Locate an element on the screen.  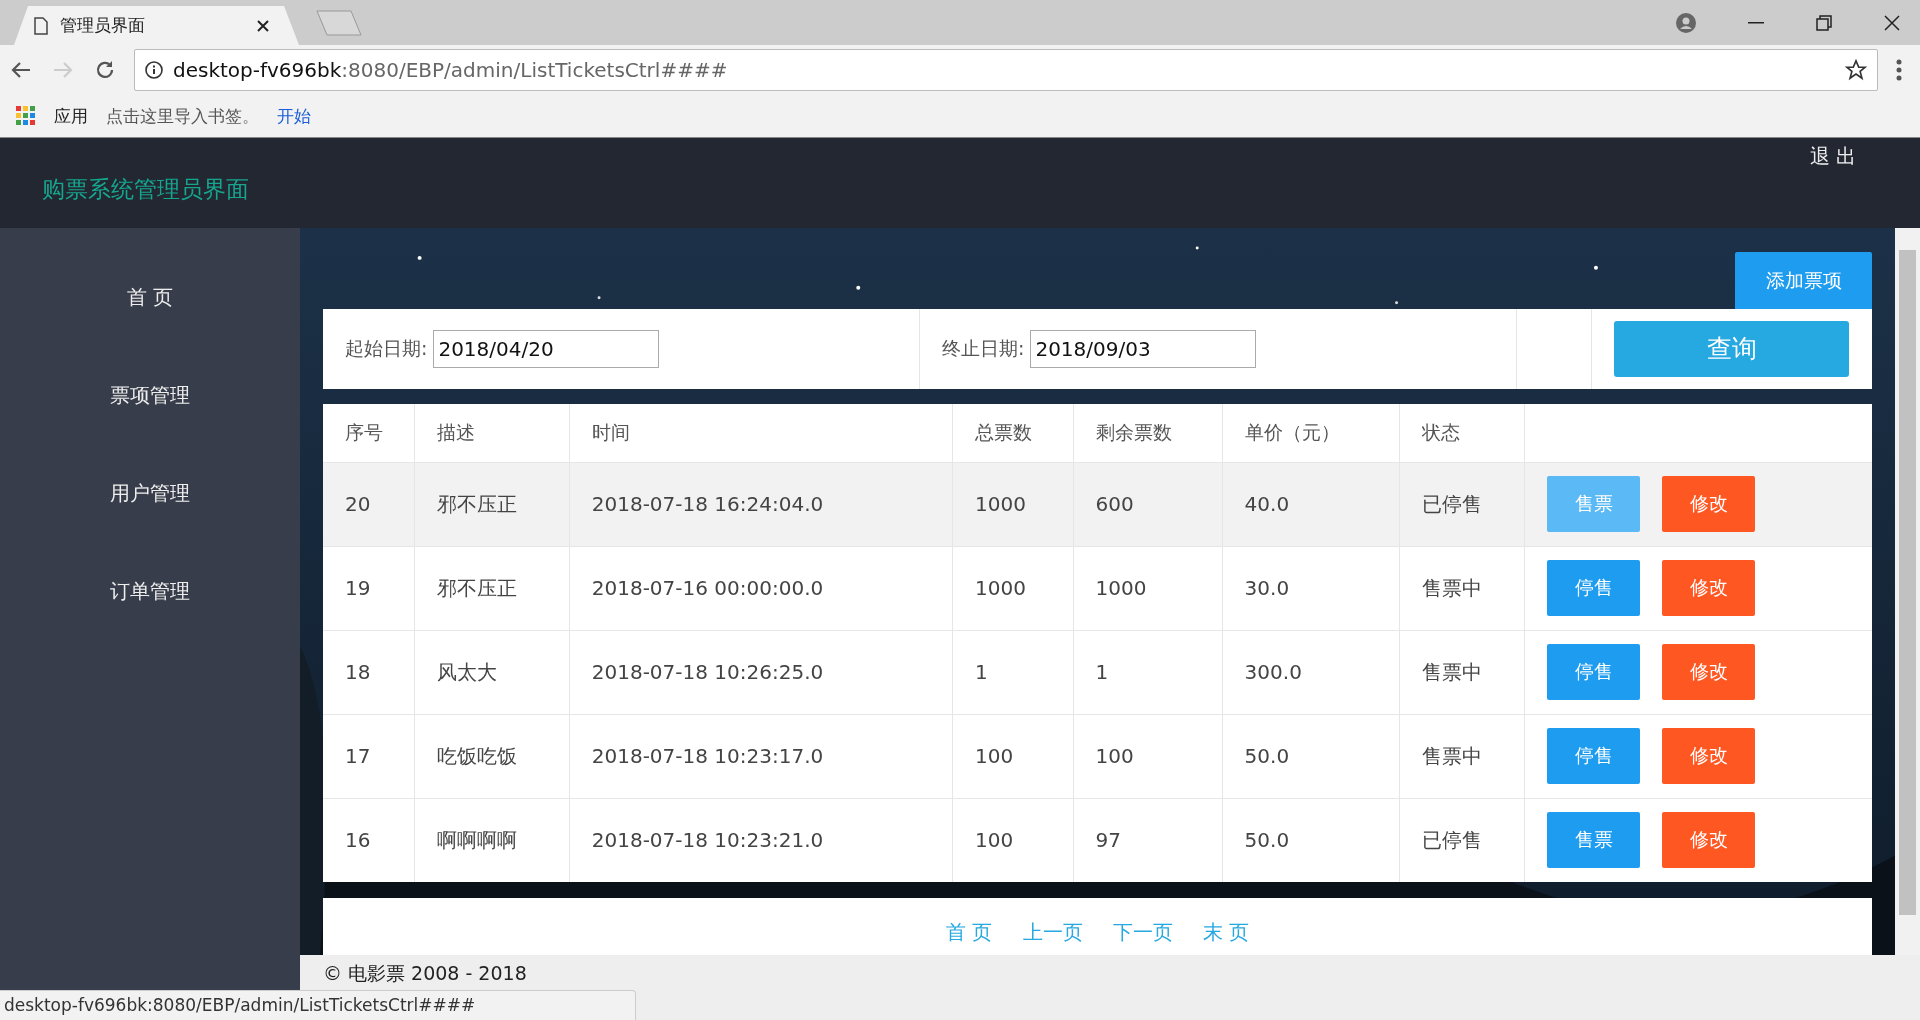
table-cell: 啊啊啊啊 is located at coordinates (492, 840).